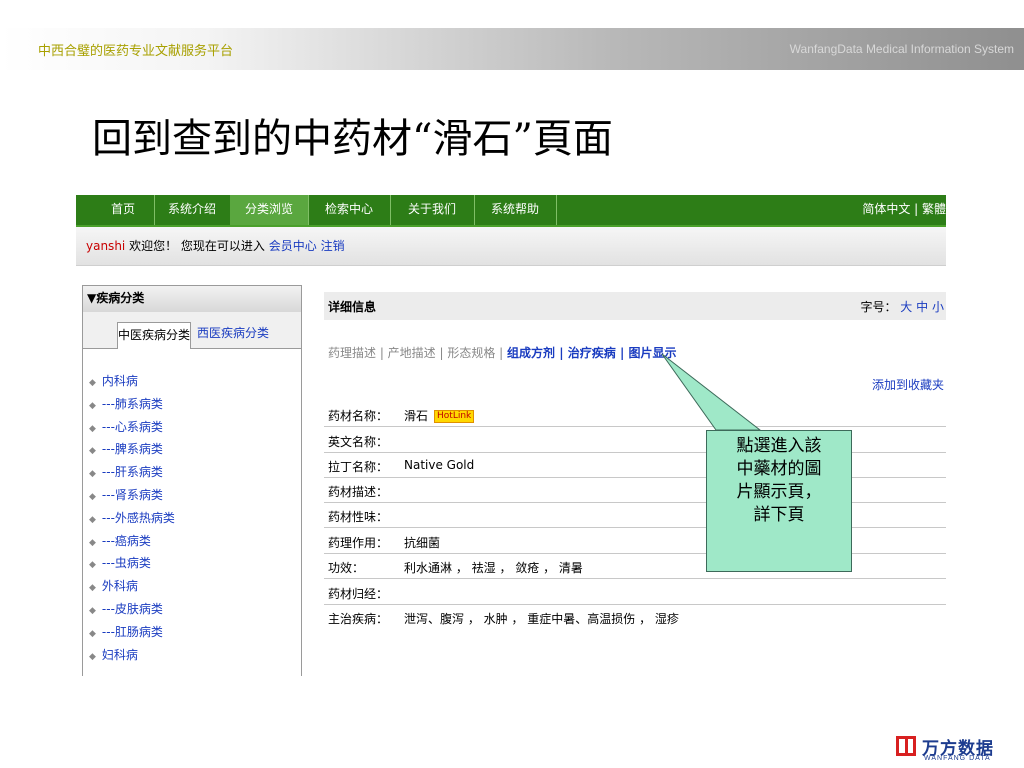  Describe the element at coordinates (711, 392) in the screenshot. I see `callout-pointer` at that location.